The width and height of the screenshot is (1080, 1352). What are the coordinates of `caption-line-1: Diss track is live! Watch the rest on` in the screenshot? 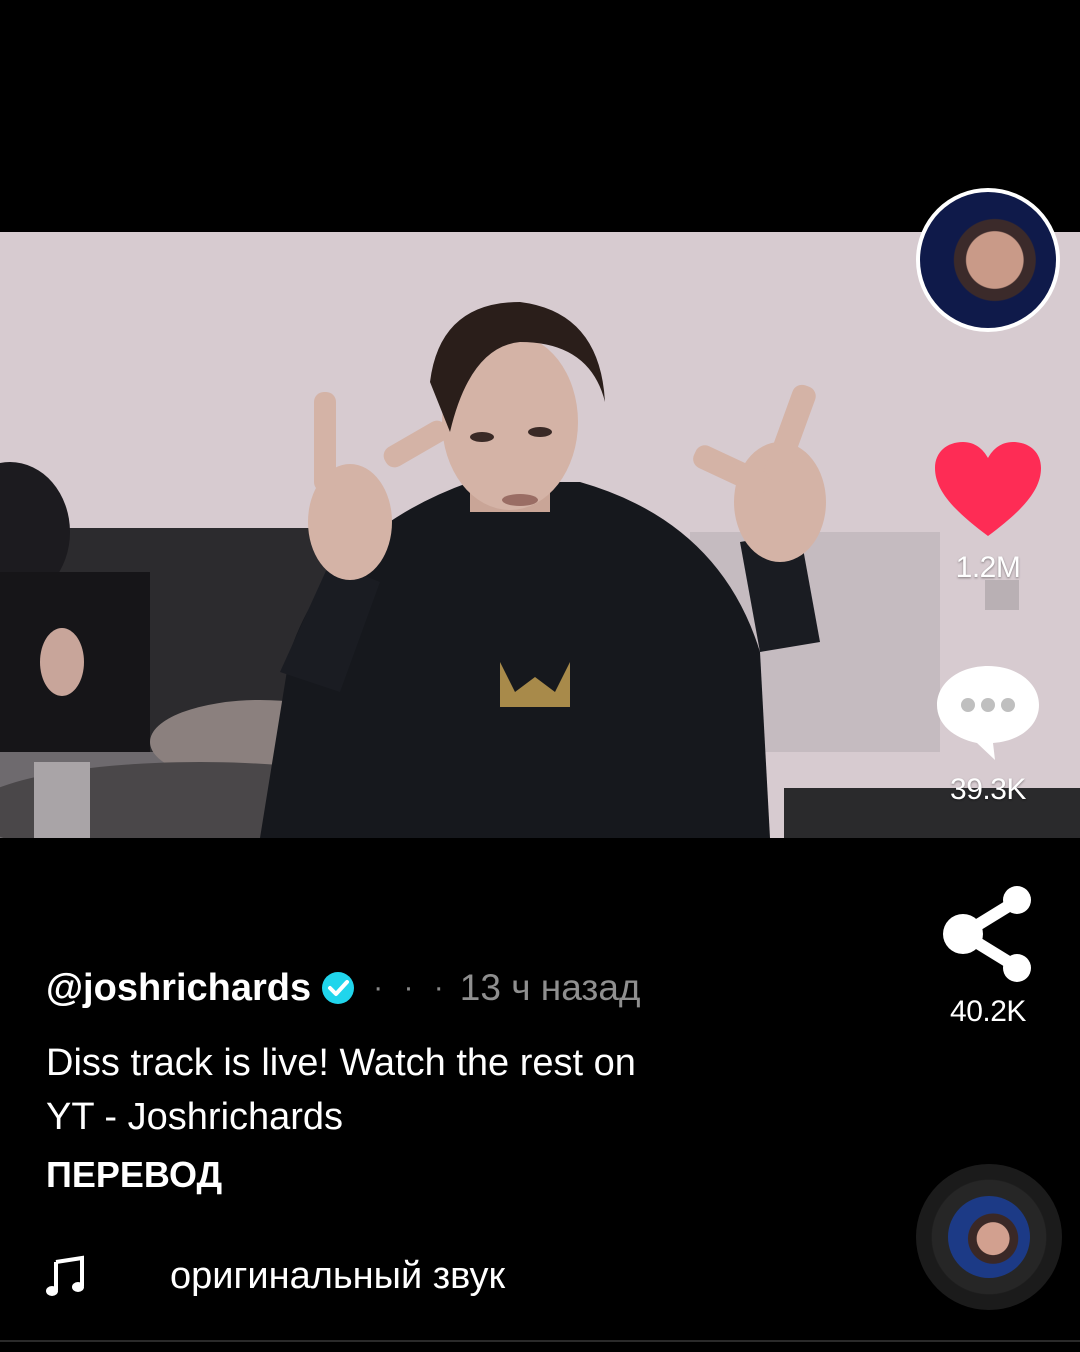 It's located at (341, 1063).